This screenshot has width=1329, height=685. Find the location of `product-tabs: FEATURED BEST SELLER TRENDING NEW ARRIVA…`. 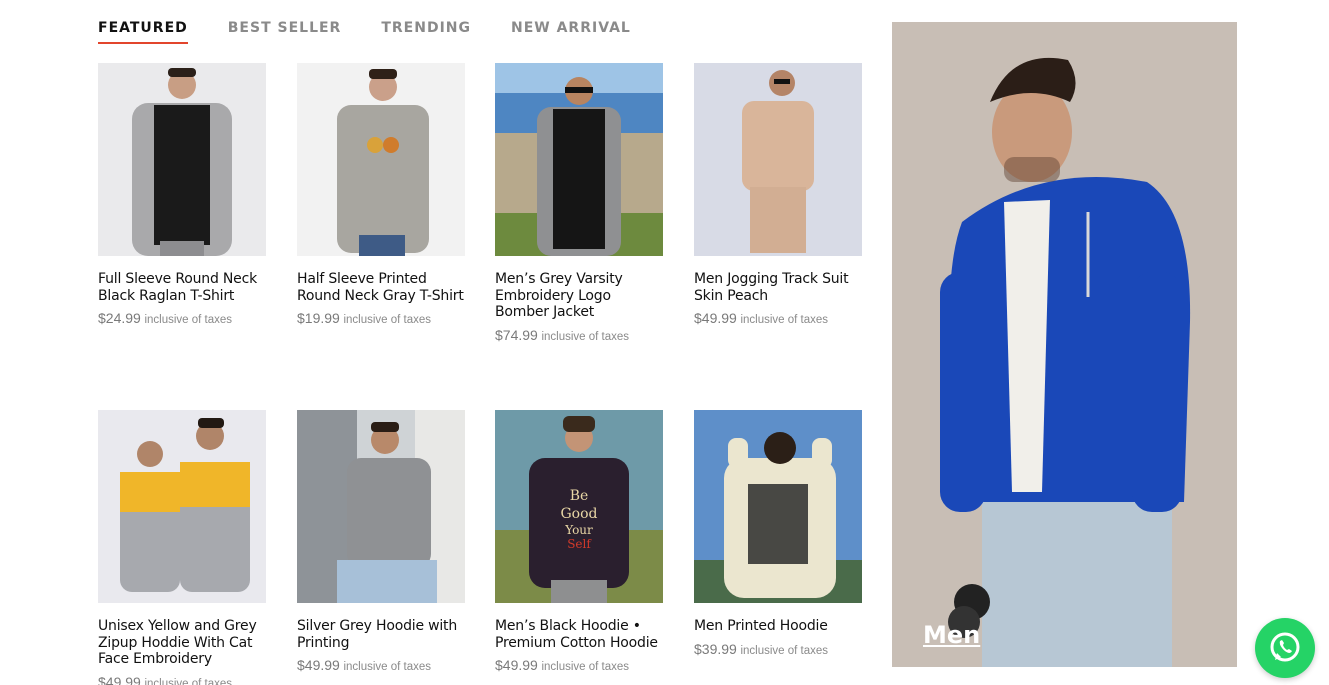

product-tabs: FEATURED BEST SELLER TRENDING NEW ARRIVA… is located at coordinates (364, 32).